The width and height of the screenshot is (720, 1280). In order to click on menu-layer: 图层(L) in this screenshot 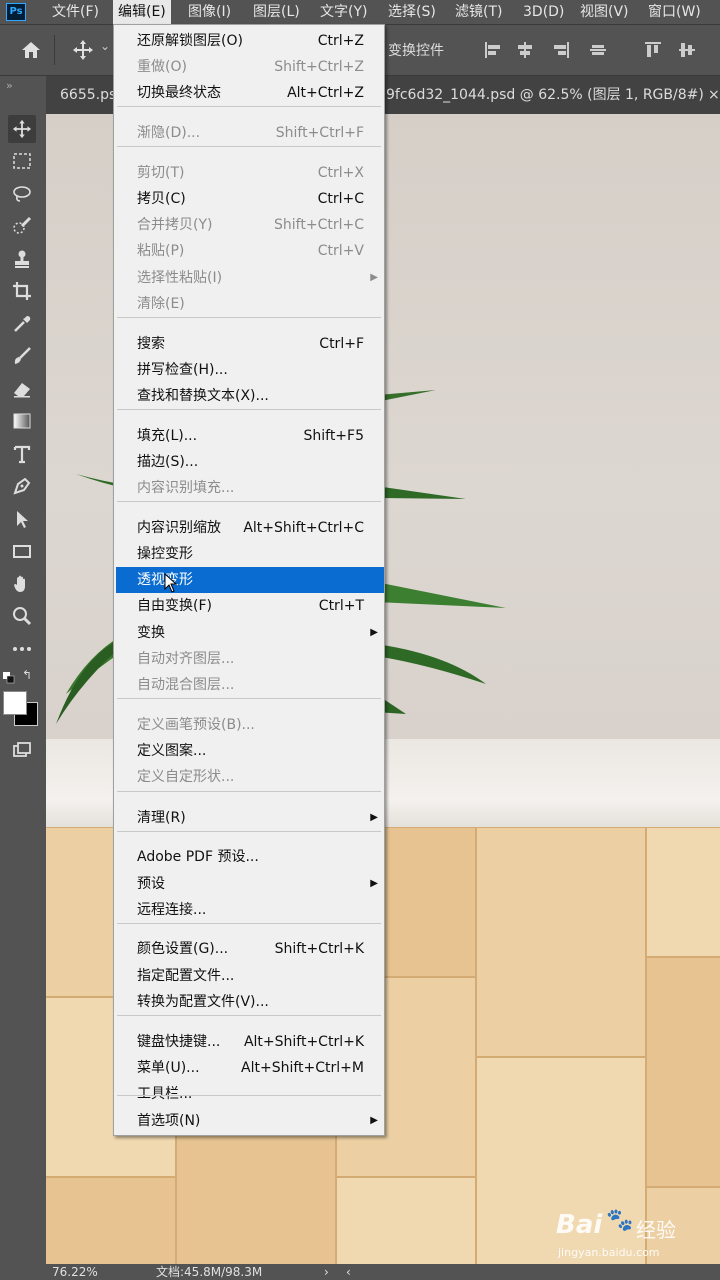, I will do `click(276, 12)`.